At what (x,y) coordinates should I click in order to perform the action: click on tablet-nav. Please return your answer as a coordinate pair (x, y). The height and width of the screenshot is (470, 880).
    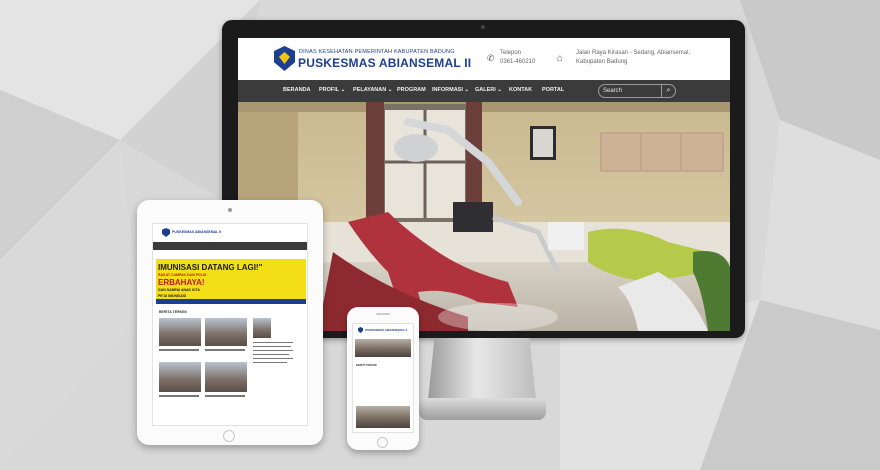
    Looking at the image, I should click on (230, 246).